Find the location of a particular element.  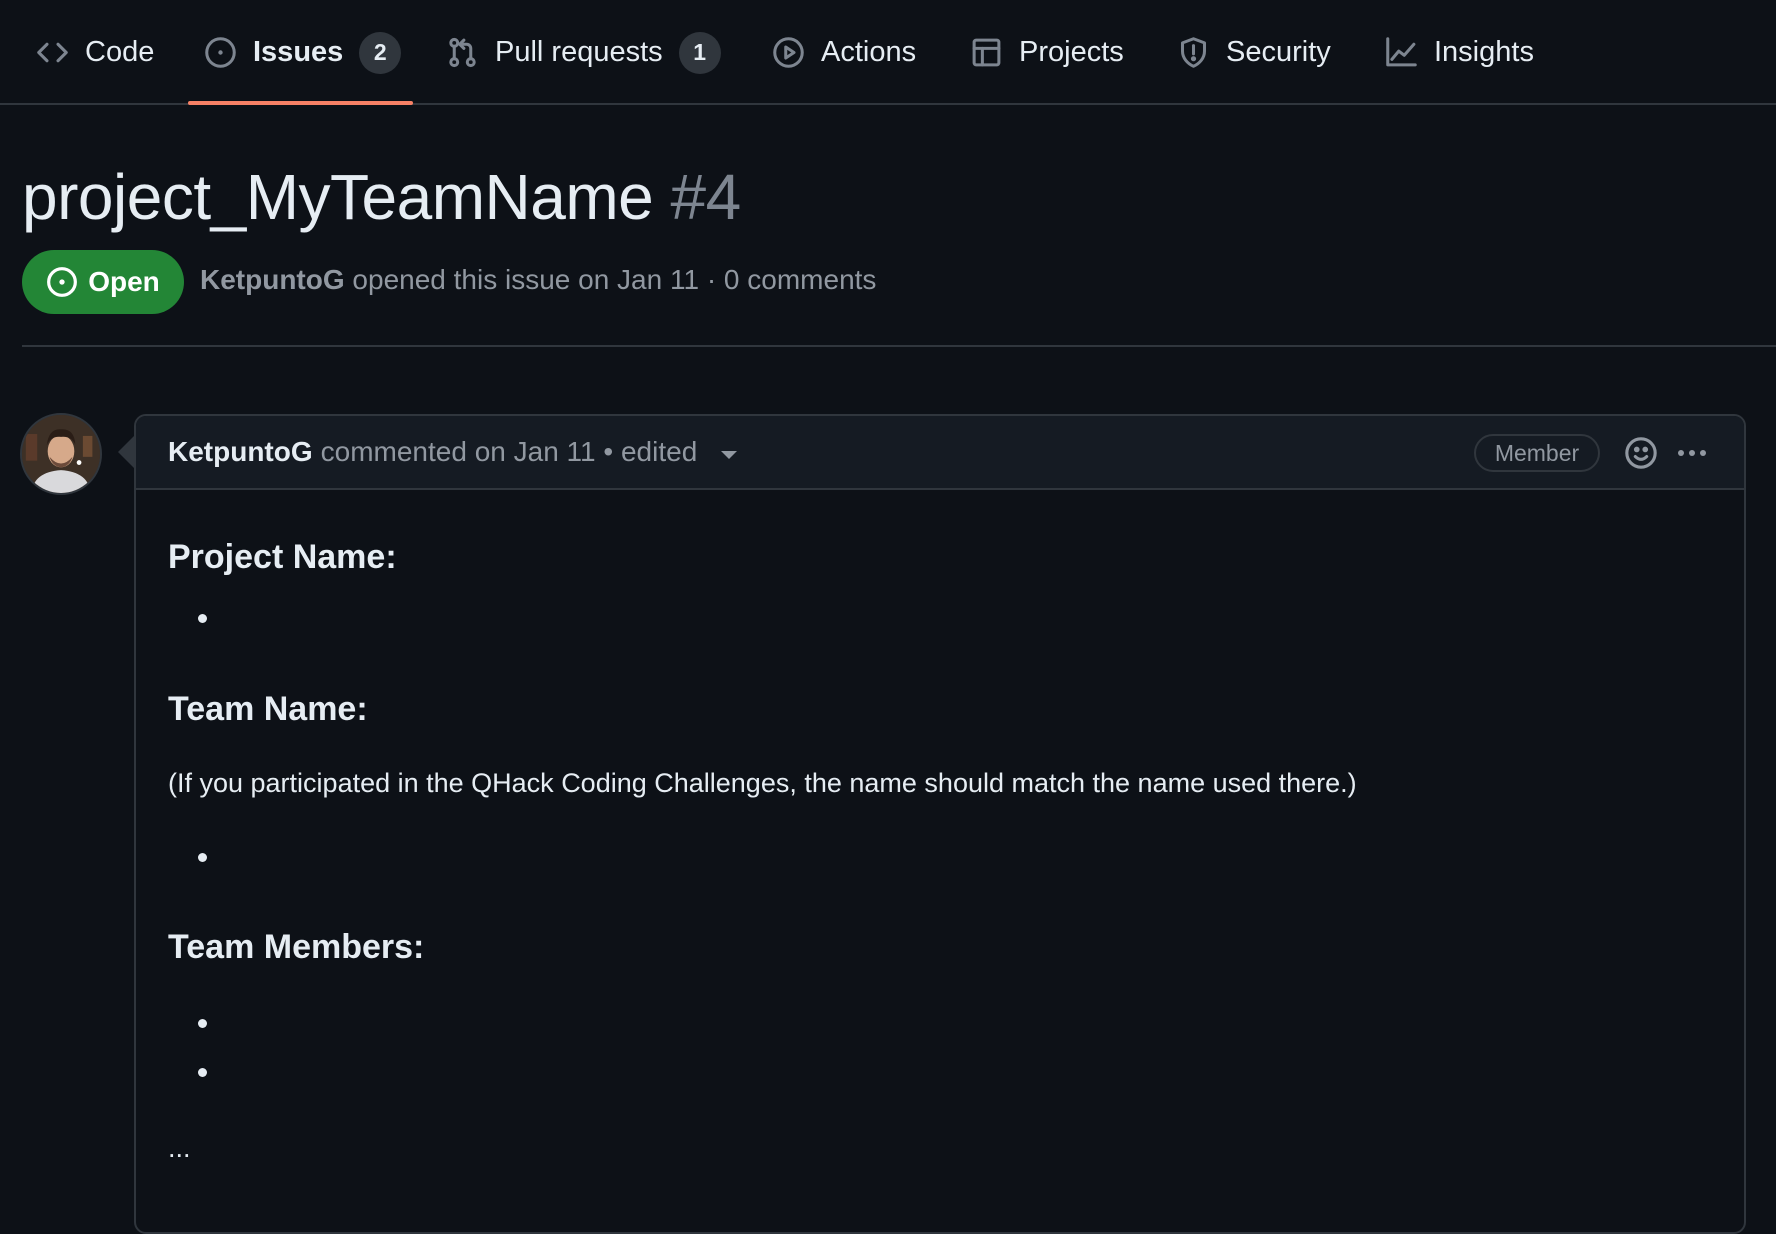

issue-number: #4 is located at coordinates (706, 197).